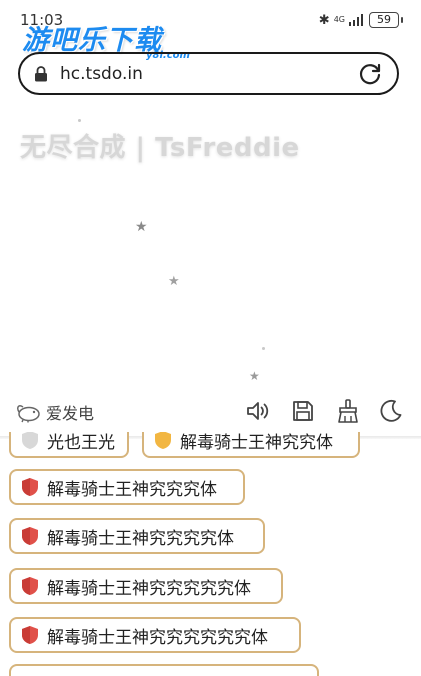 The image size is (421, 676). What do you see at coordinates (257, 411) in the screenshot?
I see `volume-icon` at bounding box center [257, 411].